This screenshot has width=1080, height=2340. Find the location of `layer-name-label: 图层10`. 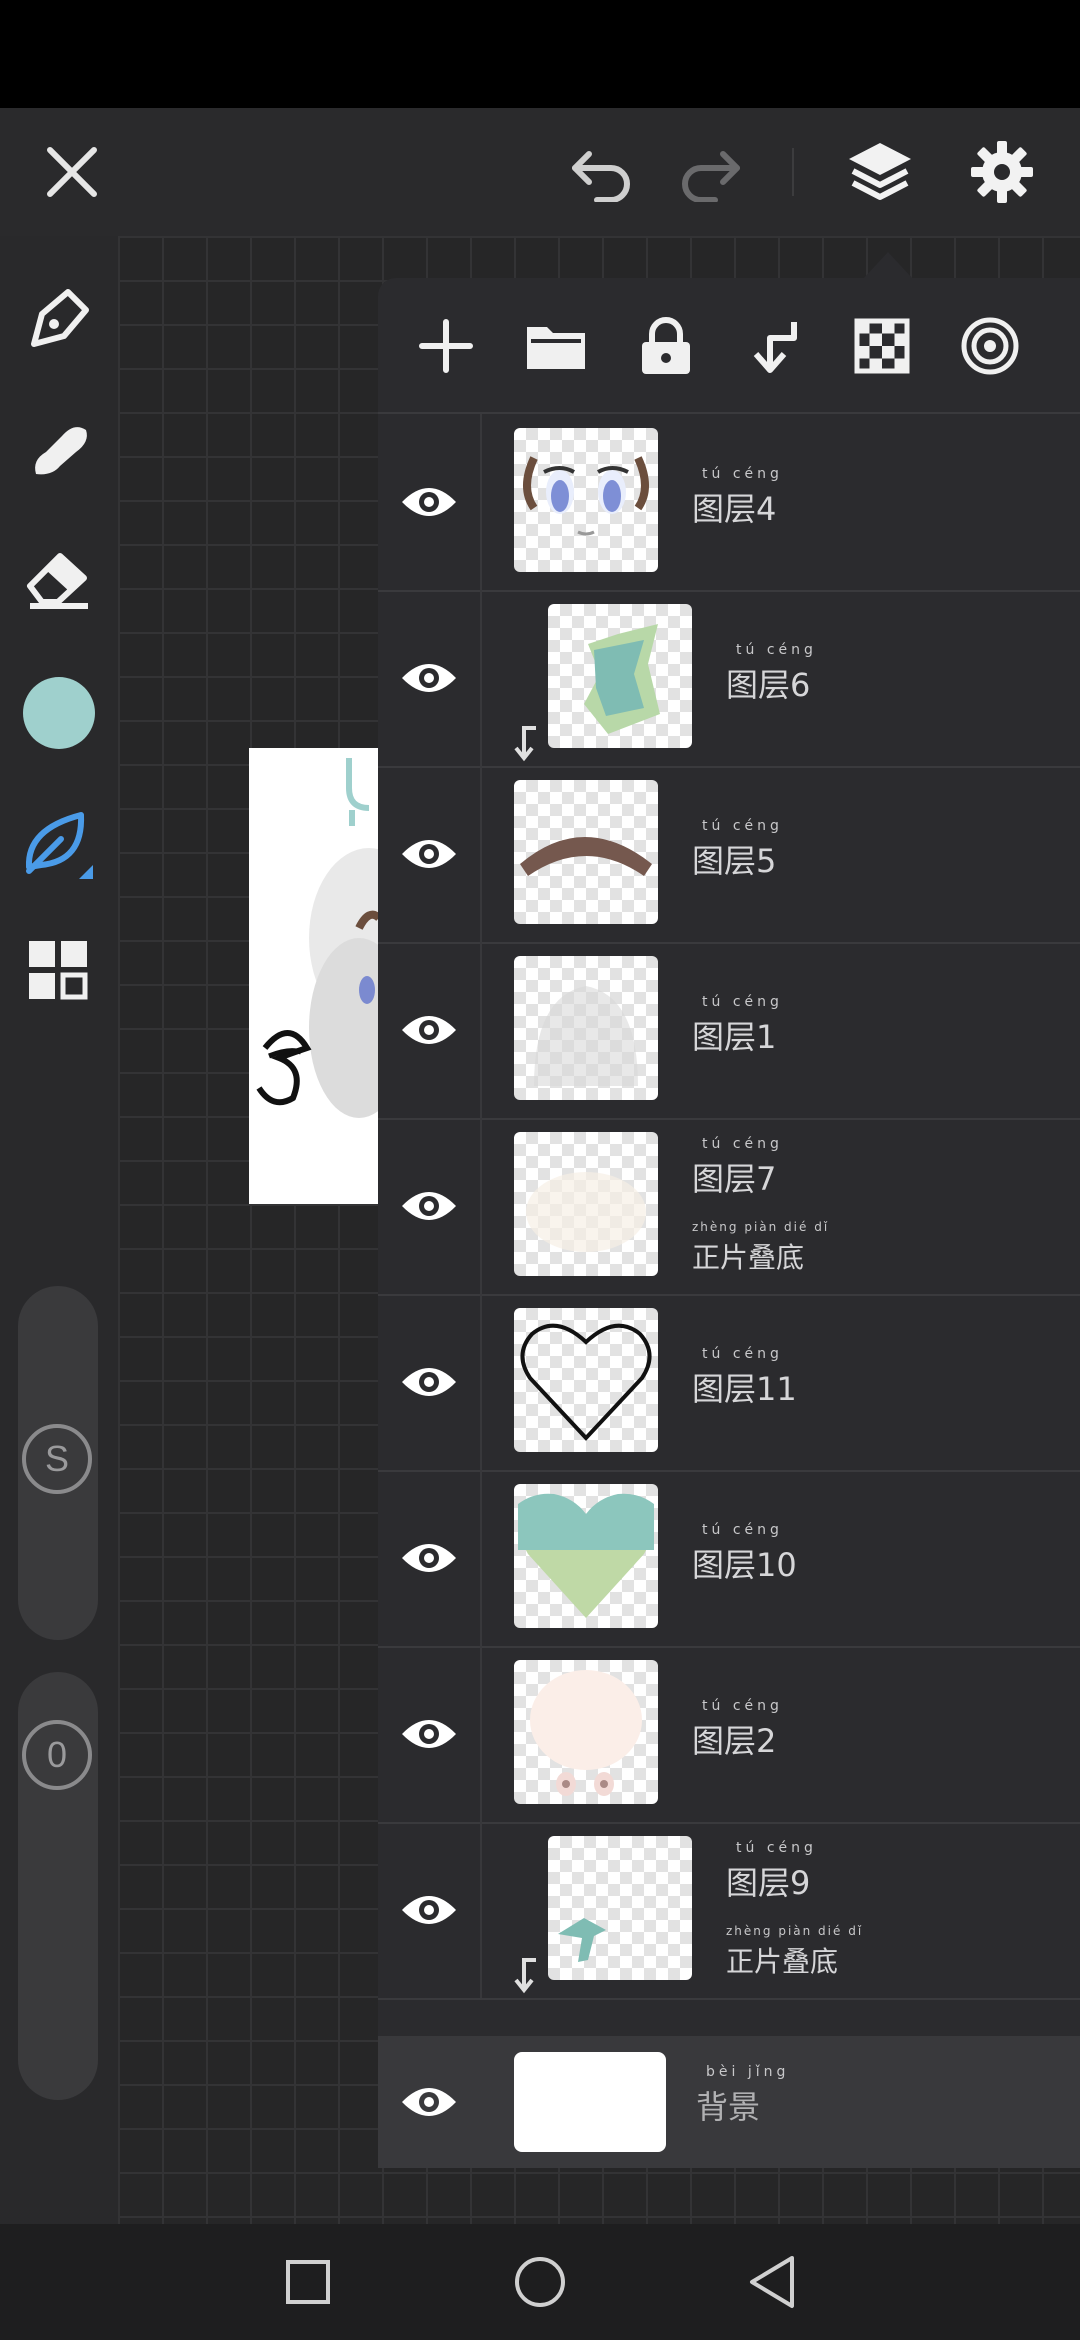

layer-name-label: 图层10 is located at coordinates (744, 1565).